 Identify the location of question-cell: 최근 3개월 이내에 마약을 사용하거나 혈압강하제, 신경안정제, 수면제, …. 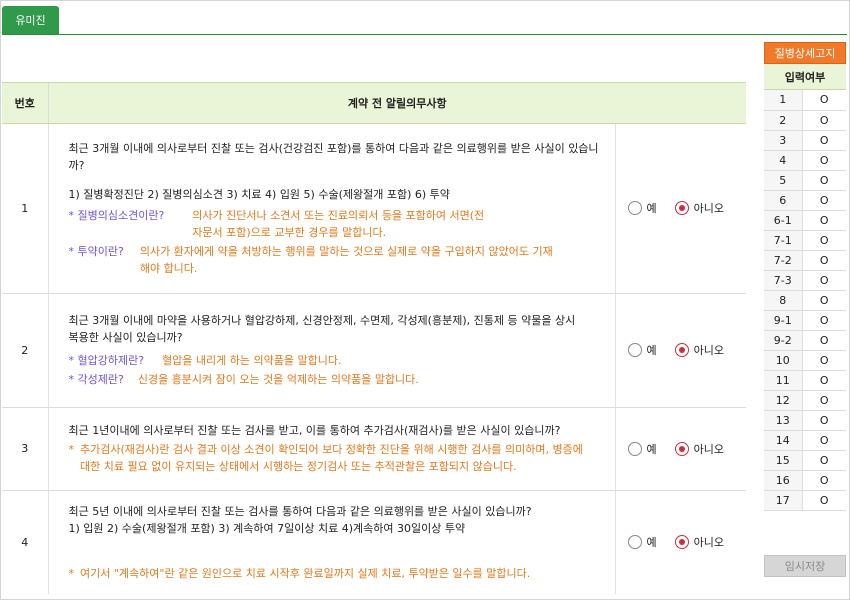
(332, 350).